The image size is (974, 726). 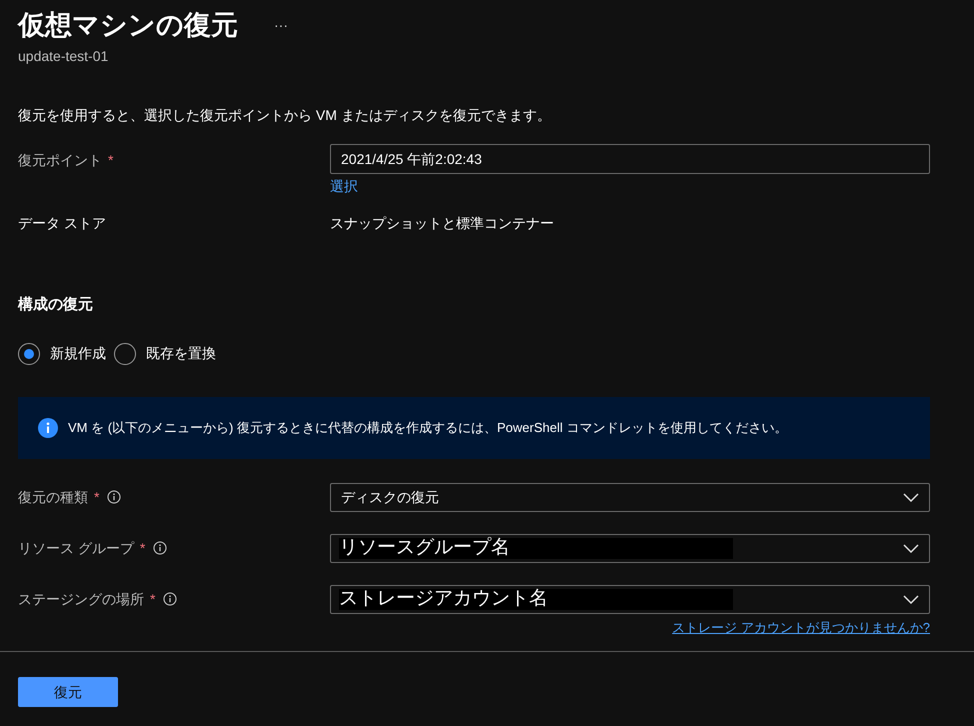 I want to click on subtitle: update-test-01, so click(x=64, y=56).